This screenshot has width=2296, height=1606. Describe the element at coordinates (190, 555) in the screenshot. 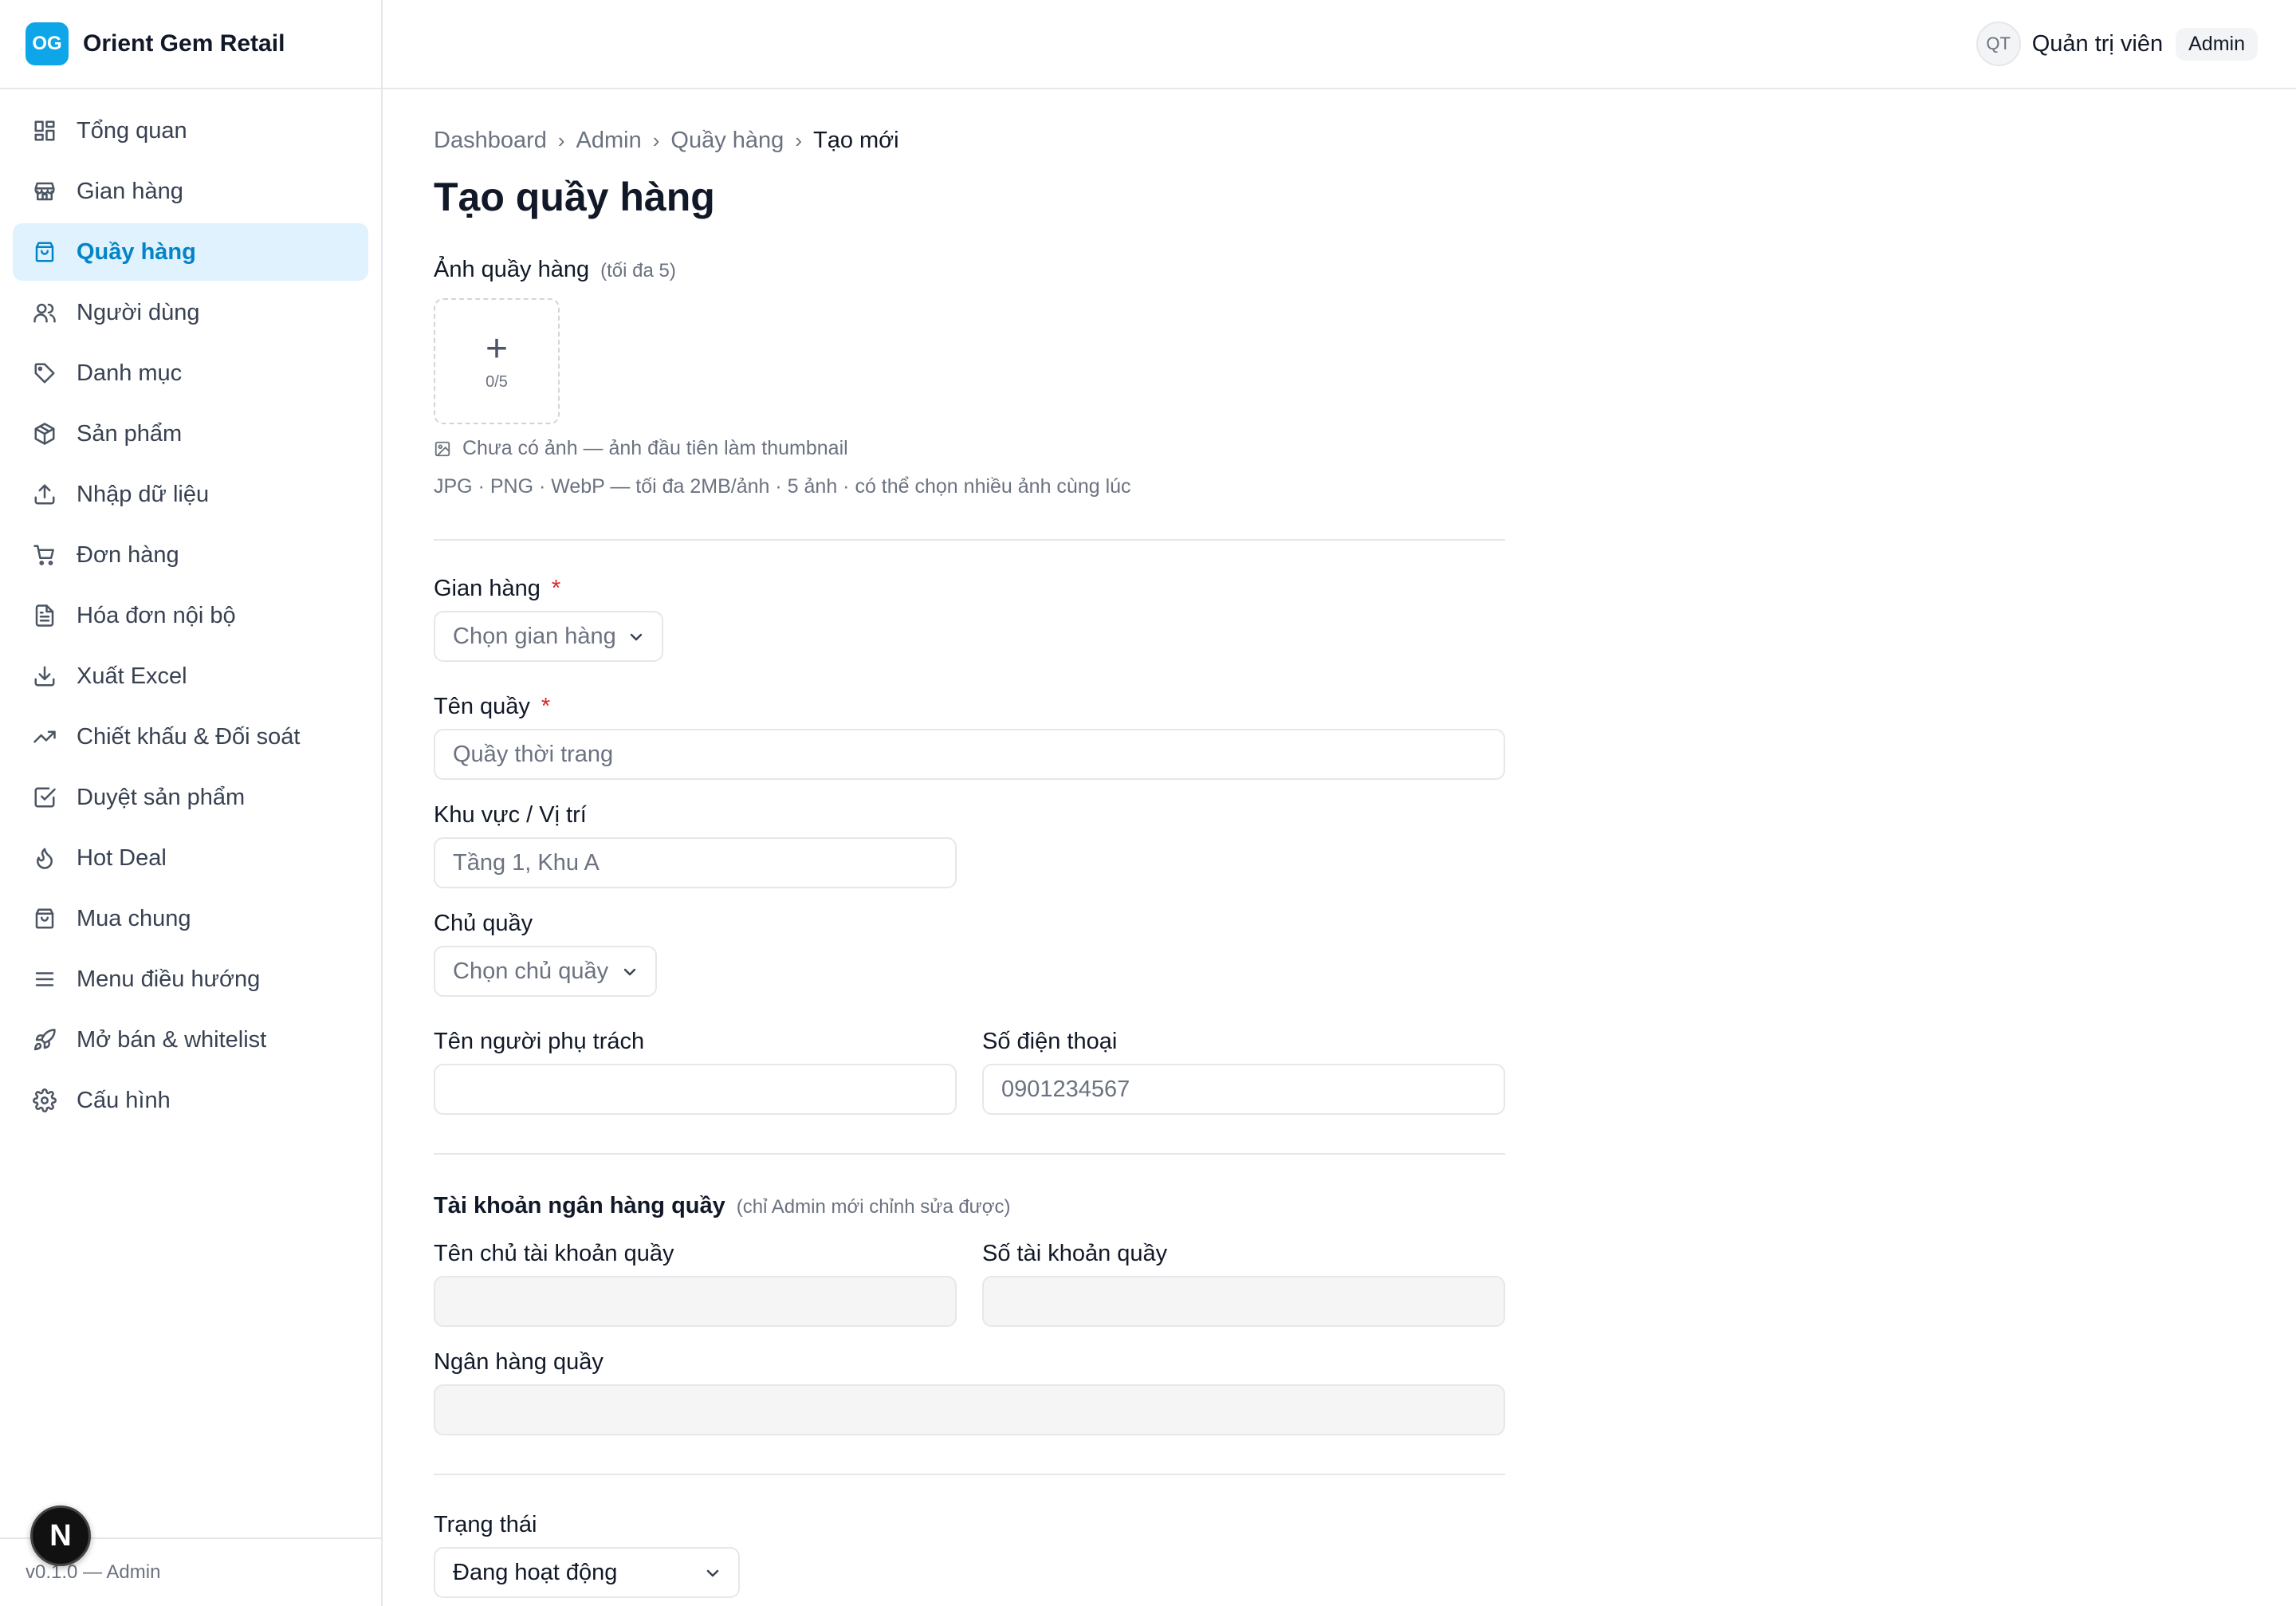

I see `sidebar-item-don-hang: Đơn hàng` at that location.